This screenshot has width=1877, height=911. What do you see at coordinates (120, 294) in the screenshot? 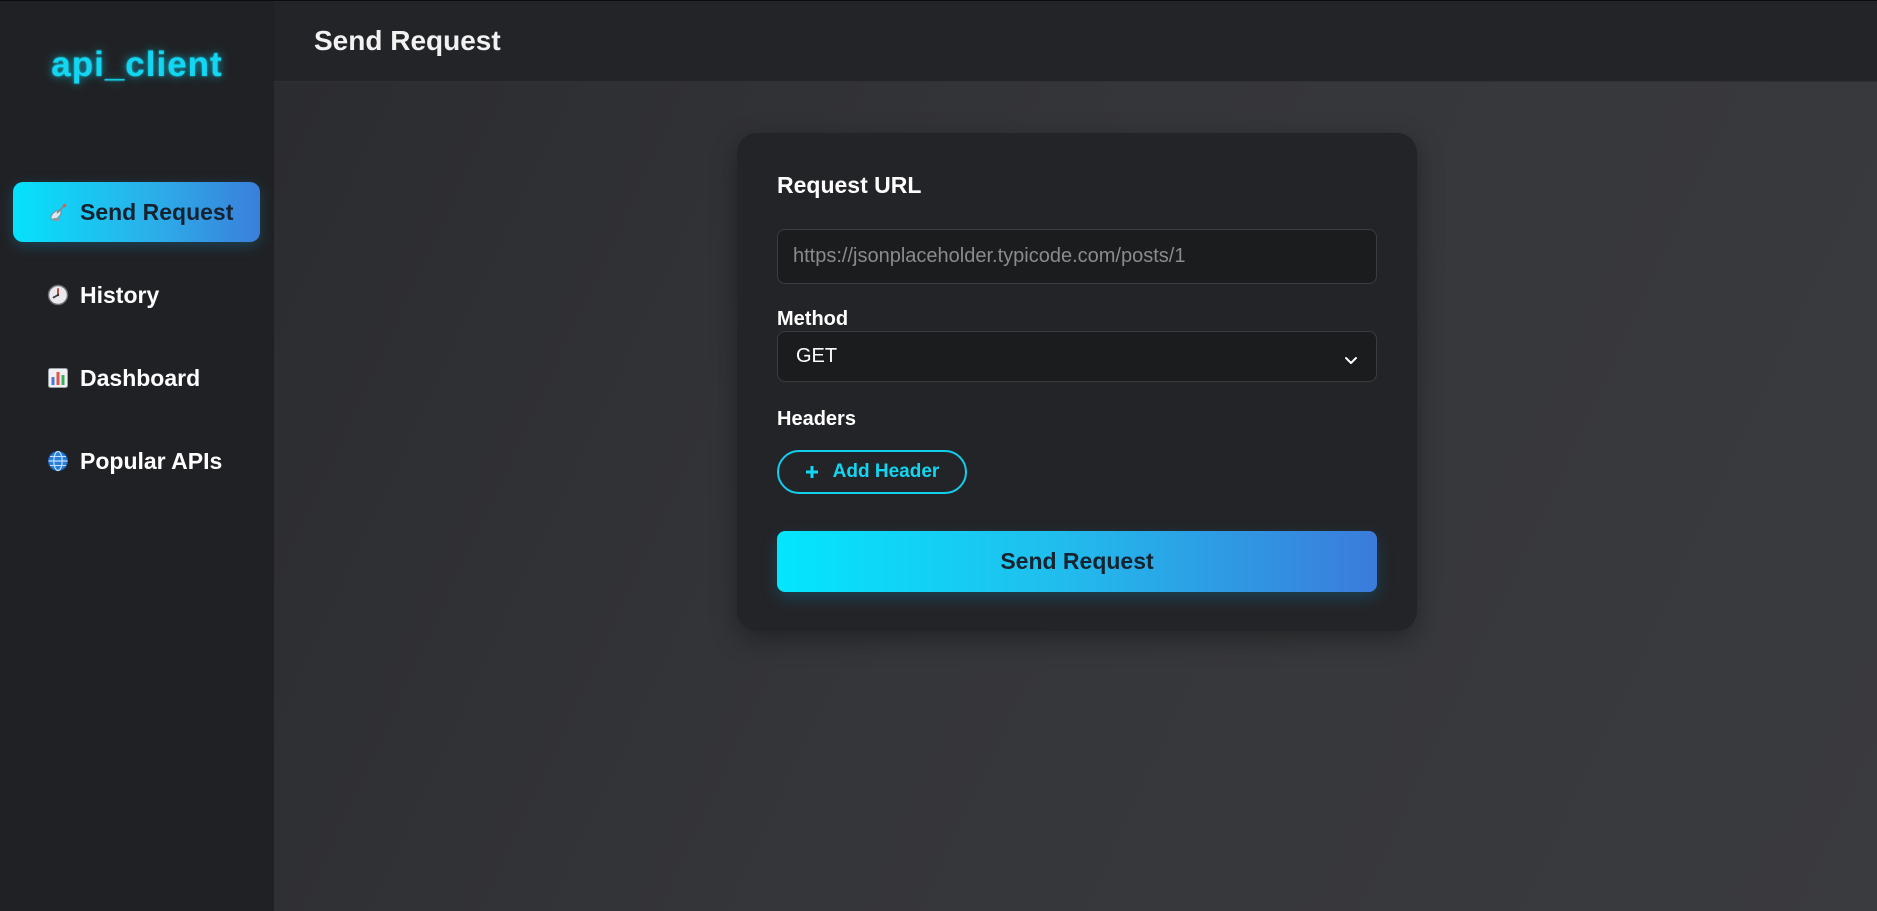
I see `sidebar-item-label: History` at bounding box center [120, 294].